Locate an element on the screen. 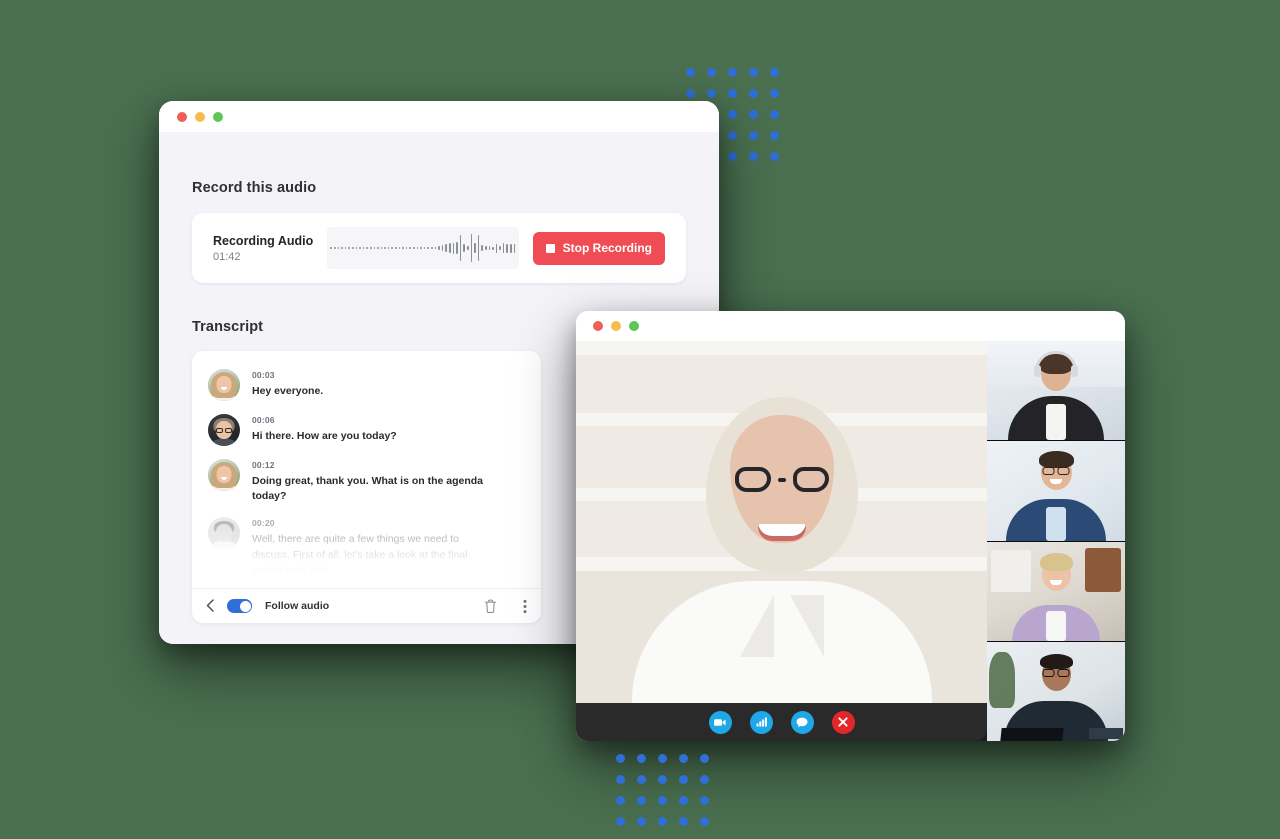  stop-square-icon is located at coordinates (550, 248).